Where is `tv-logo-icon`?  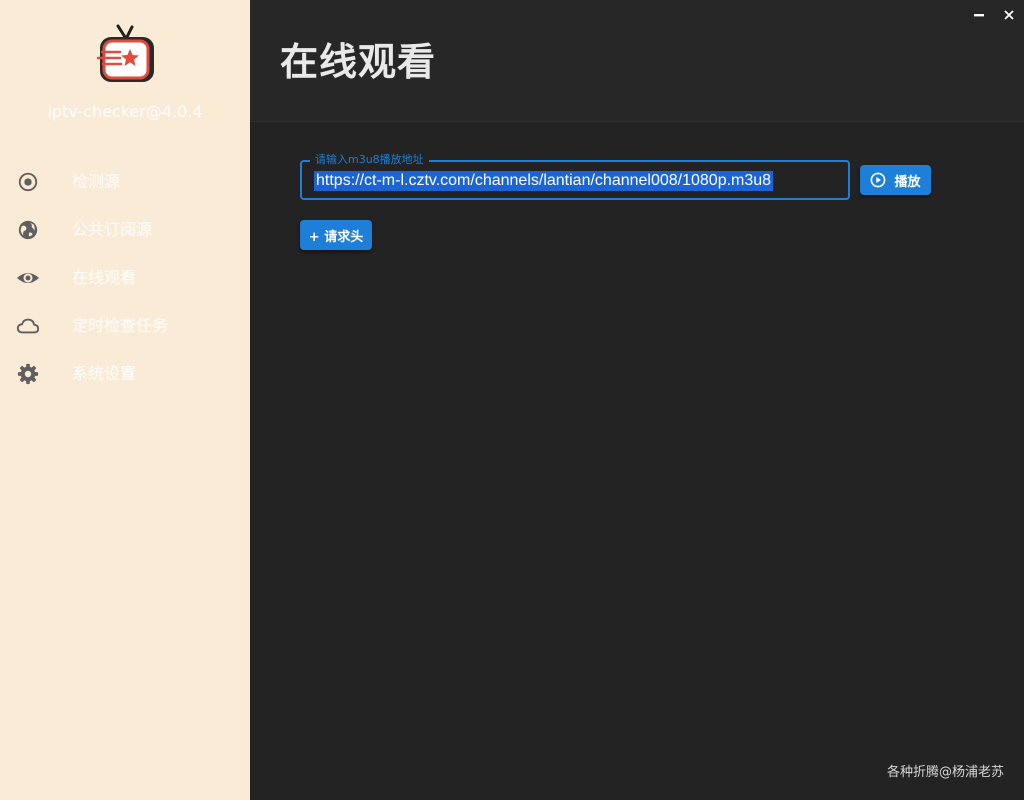 tv-logo-icon is located at coordinates (126, 56).